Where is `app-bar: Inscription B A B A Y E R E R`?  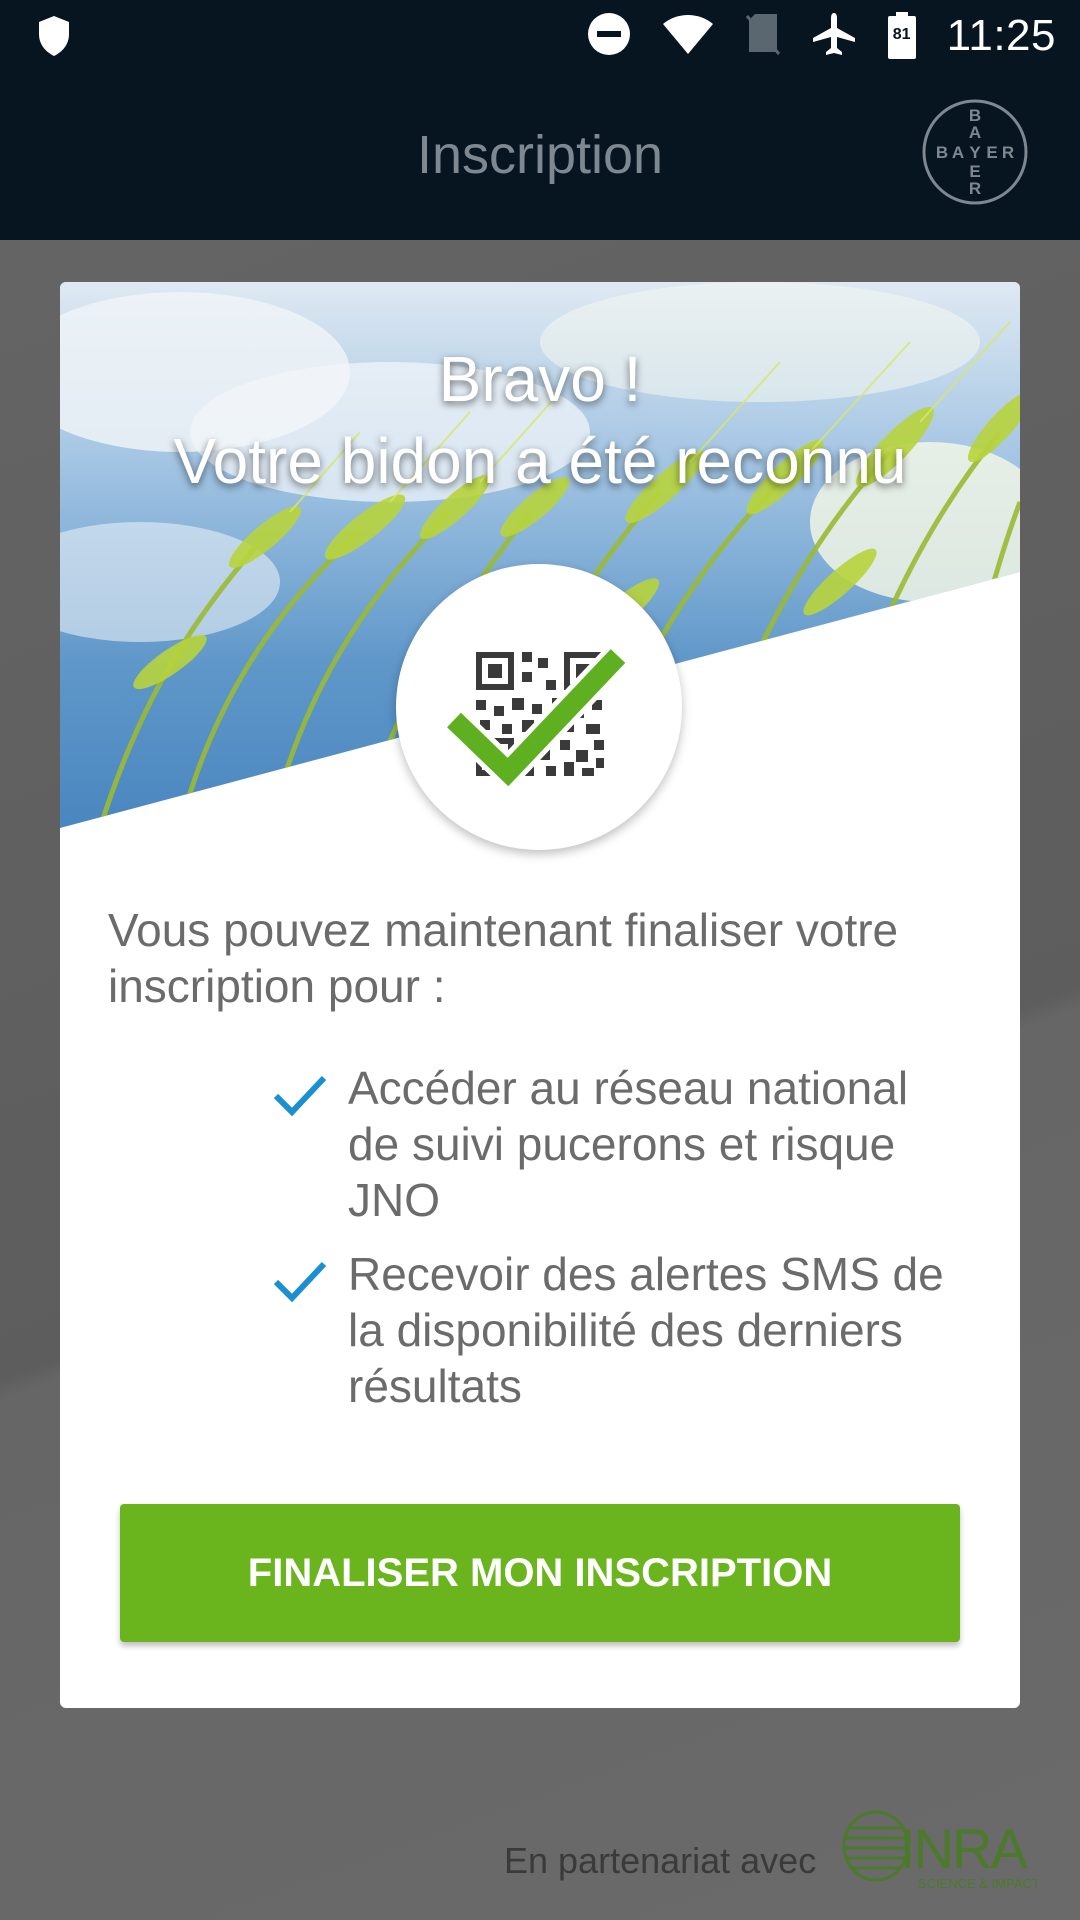 app-bar: Inscription B A B A Y E R E R is located at coordinates (540, 156).